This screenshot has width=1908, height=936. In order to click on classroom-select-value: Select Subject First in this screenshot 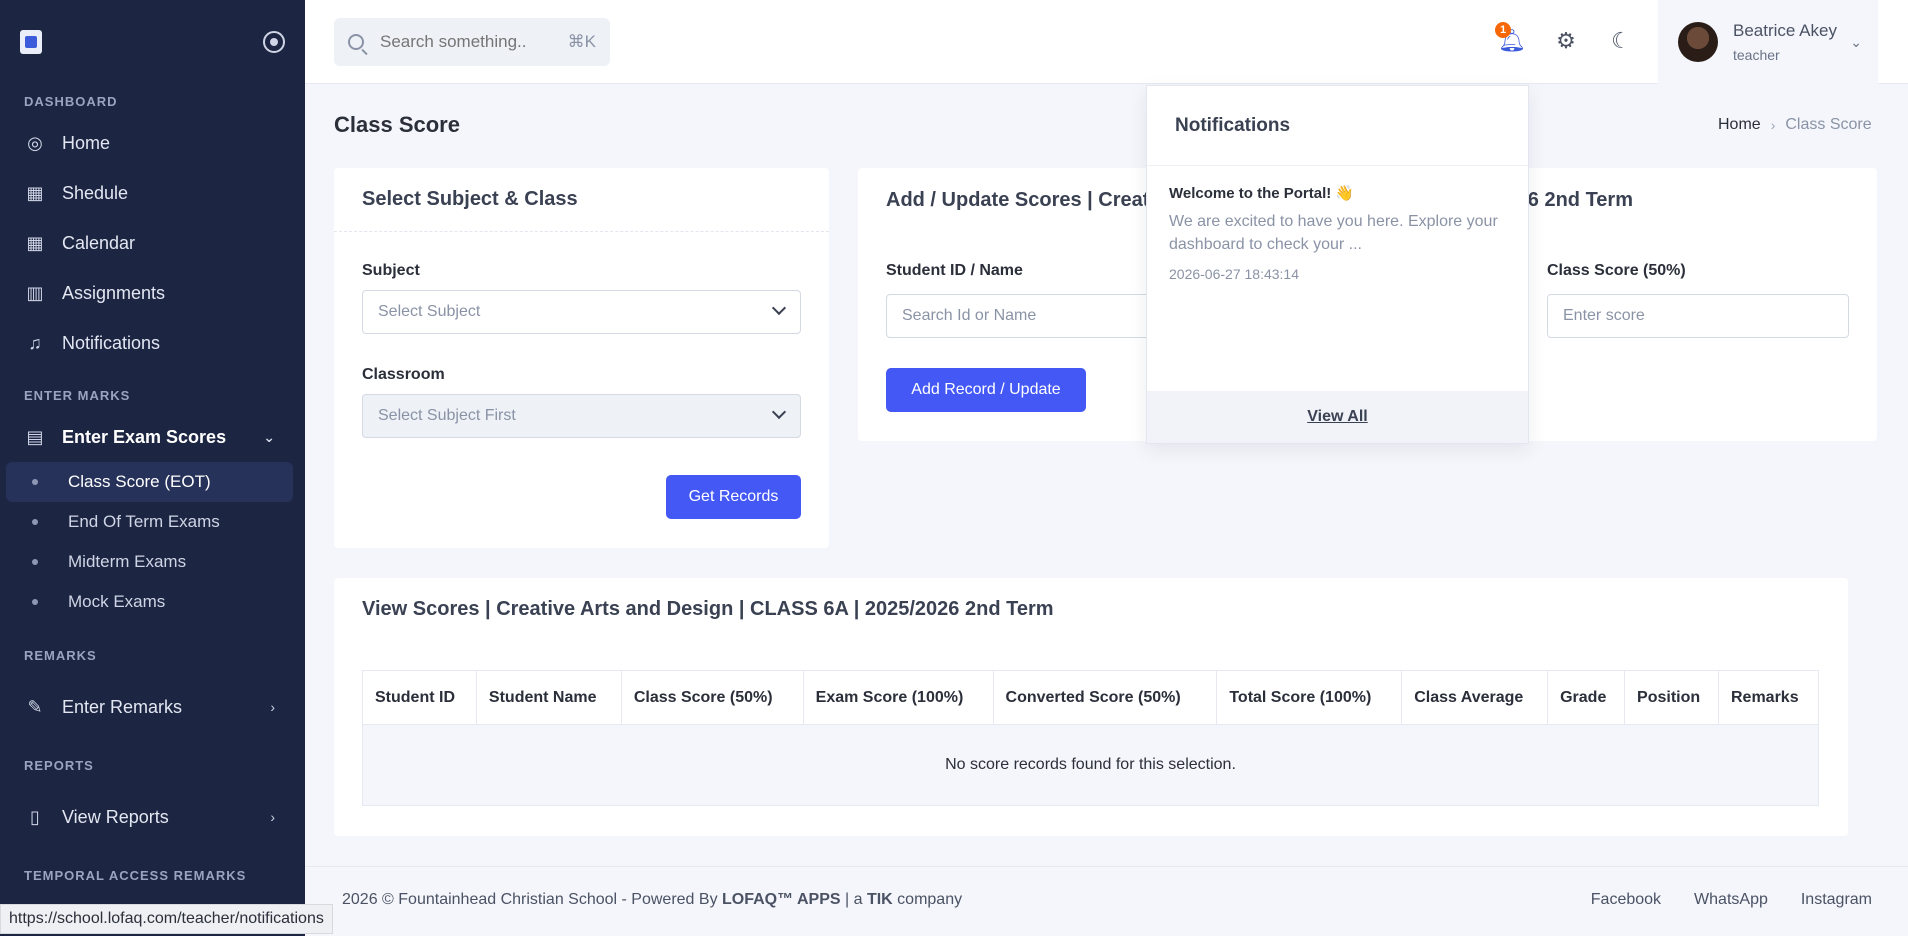, I will do `click(447, 415)`.